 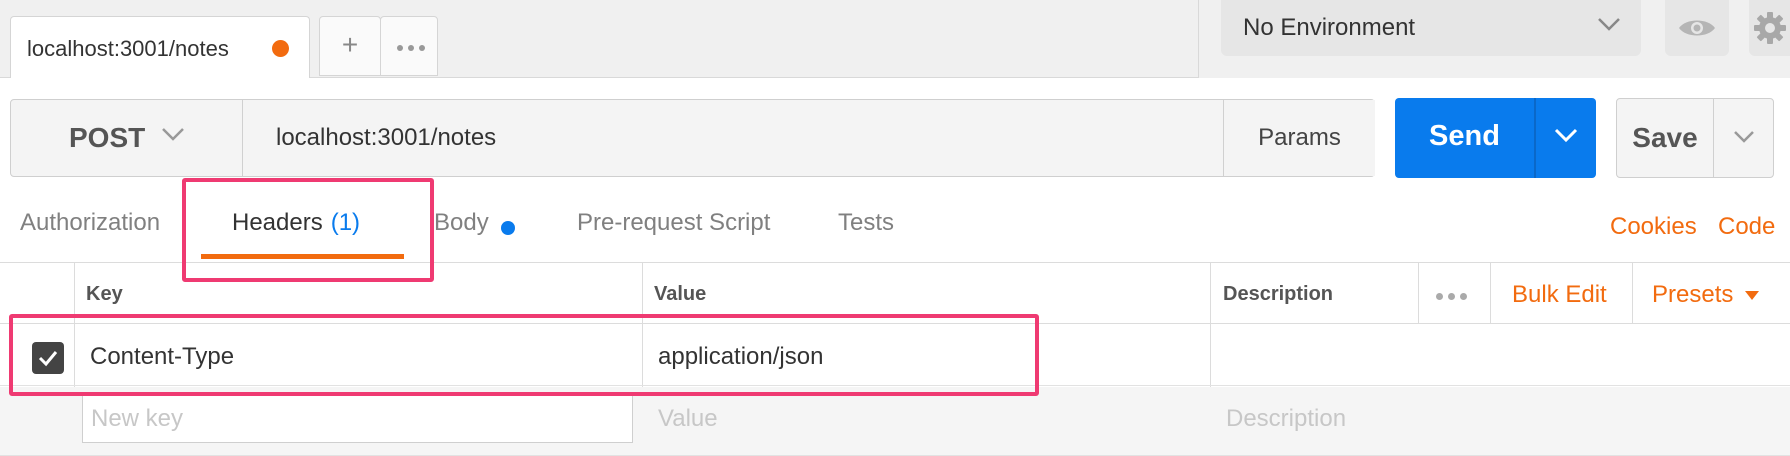 I want to click on request-tab: localhost:3001/notes, so click(x=160, y=47).